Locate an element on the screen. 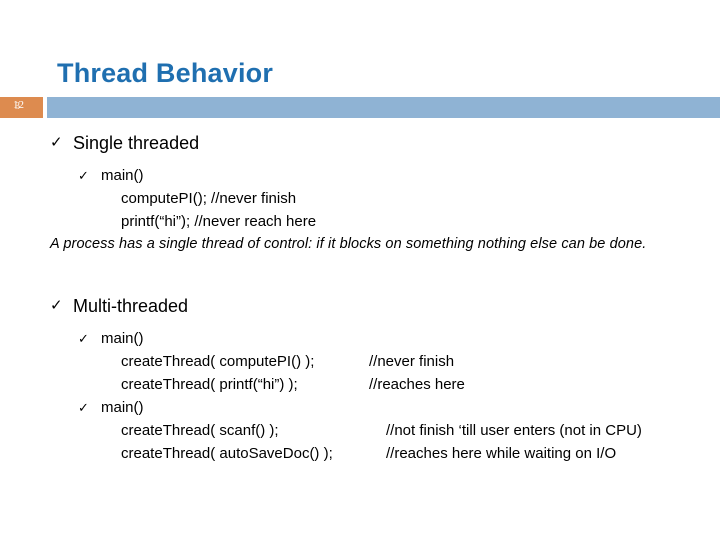 The image size is (720, 540). bullet-single-main: ✓ main() is located at coordinates (360, 175).